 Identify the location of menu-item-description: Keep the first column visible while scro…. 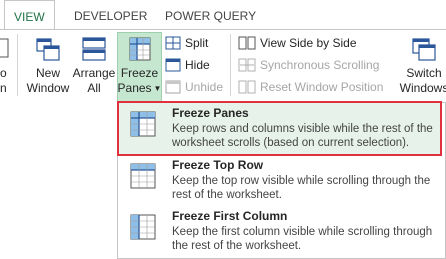
(302, 239).